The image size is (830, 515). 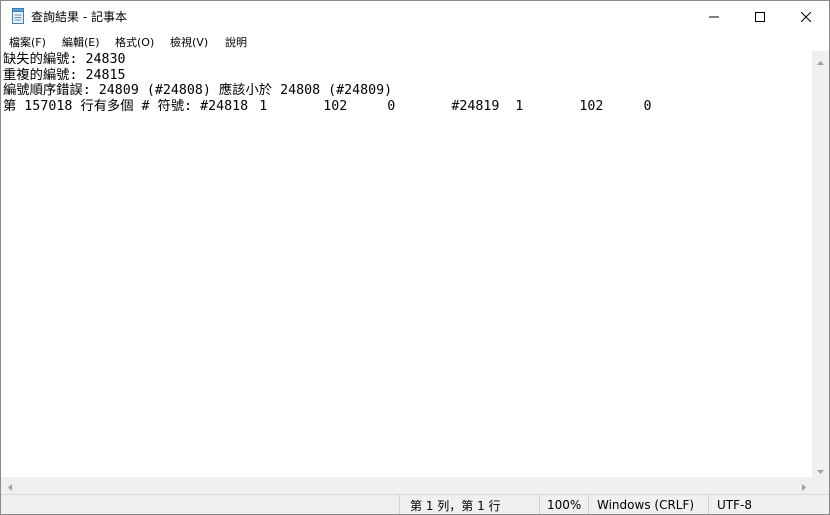 What do you see at coordinates (64, 75) in the screenshot?
I see `document-line: 重複的編號: 24815` at bounding box center [64, 75].